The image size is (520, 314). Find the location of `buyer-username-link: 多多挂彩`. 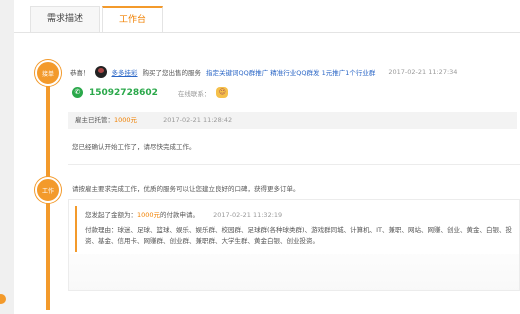

buyer-username-link: 多多挂彩 is located at coordinates (125, 72).